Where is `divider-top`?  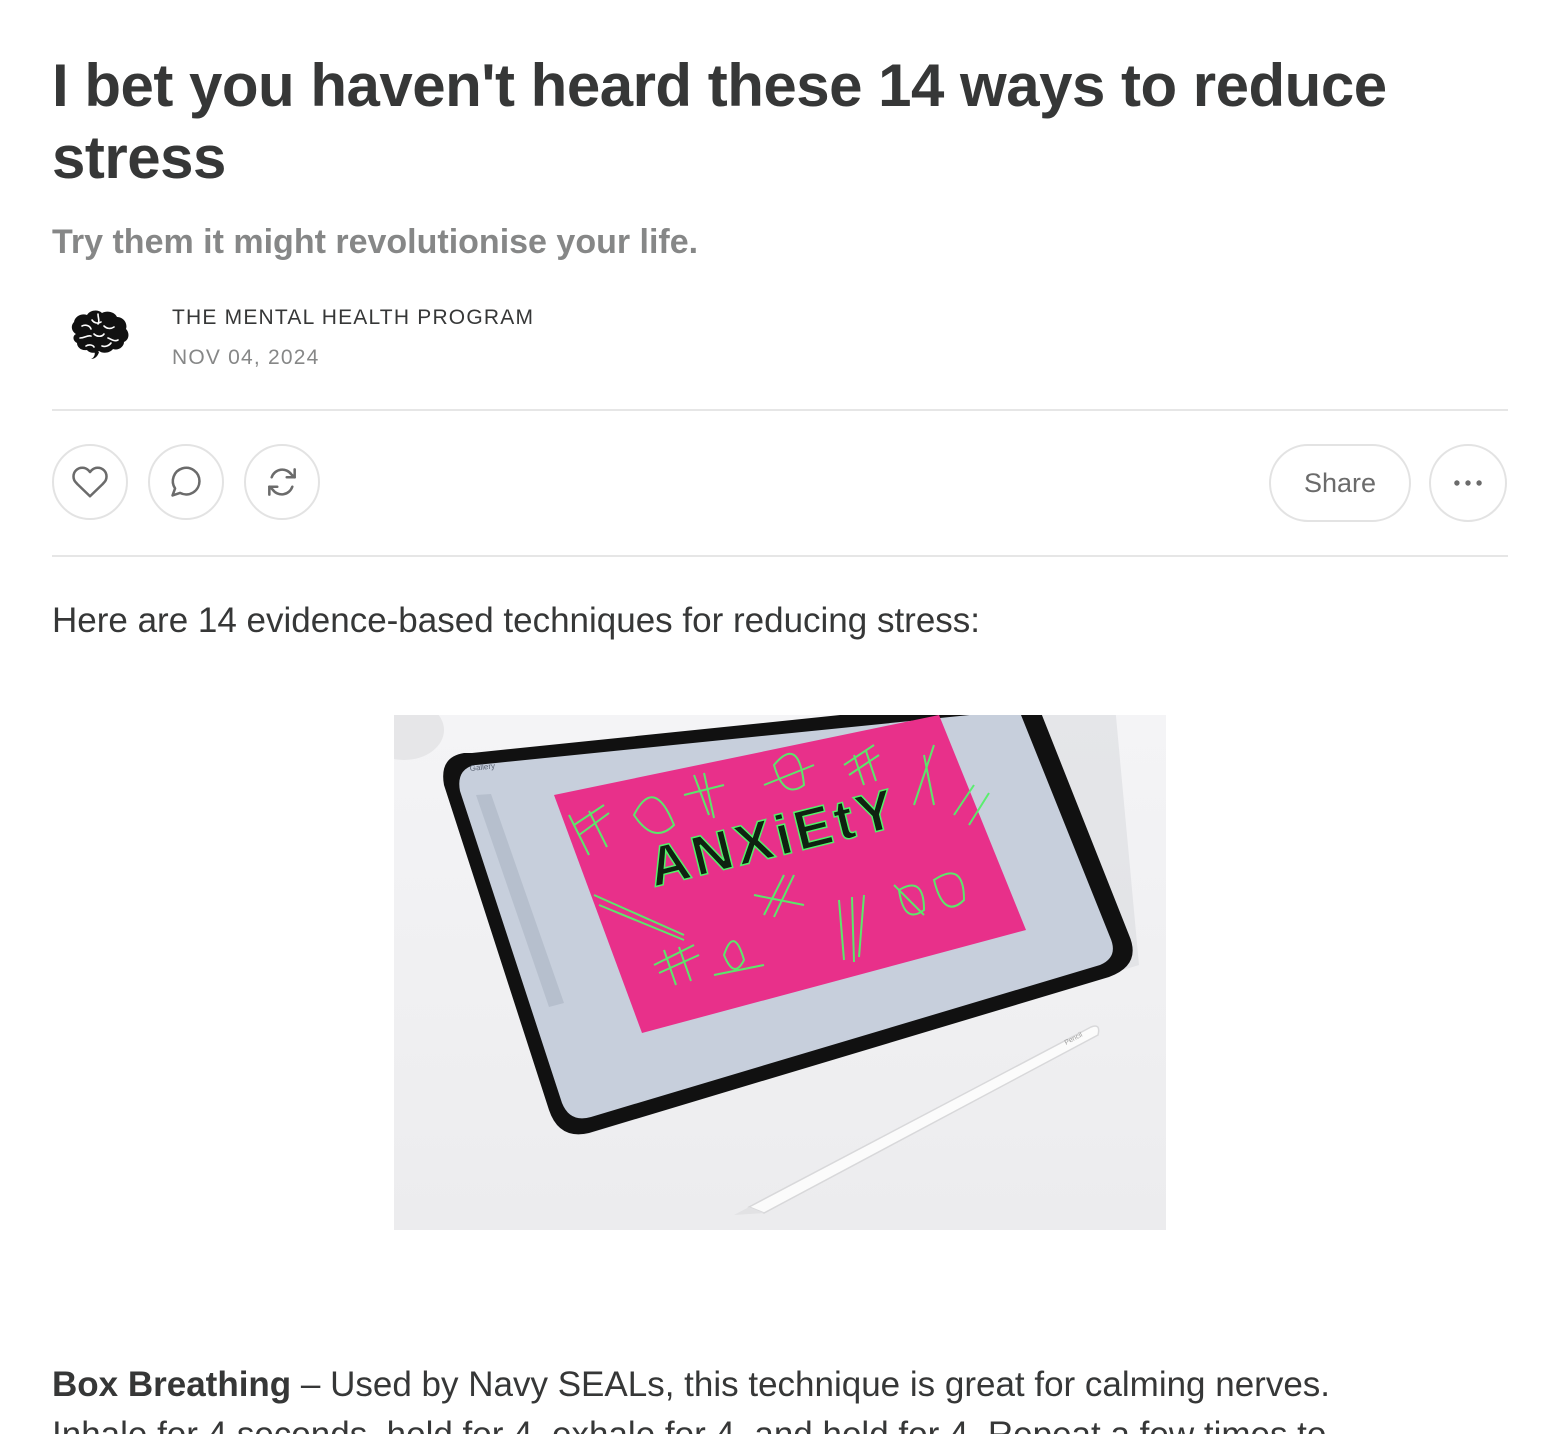
divider-top is located at coordinates (780, 410).